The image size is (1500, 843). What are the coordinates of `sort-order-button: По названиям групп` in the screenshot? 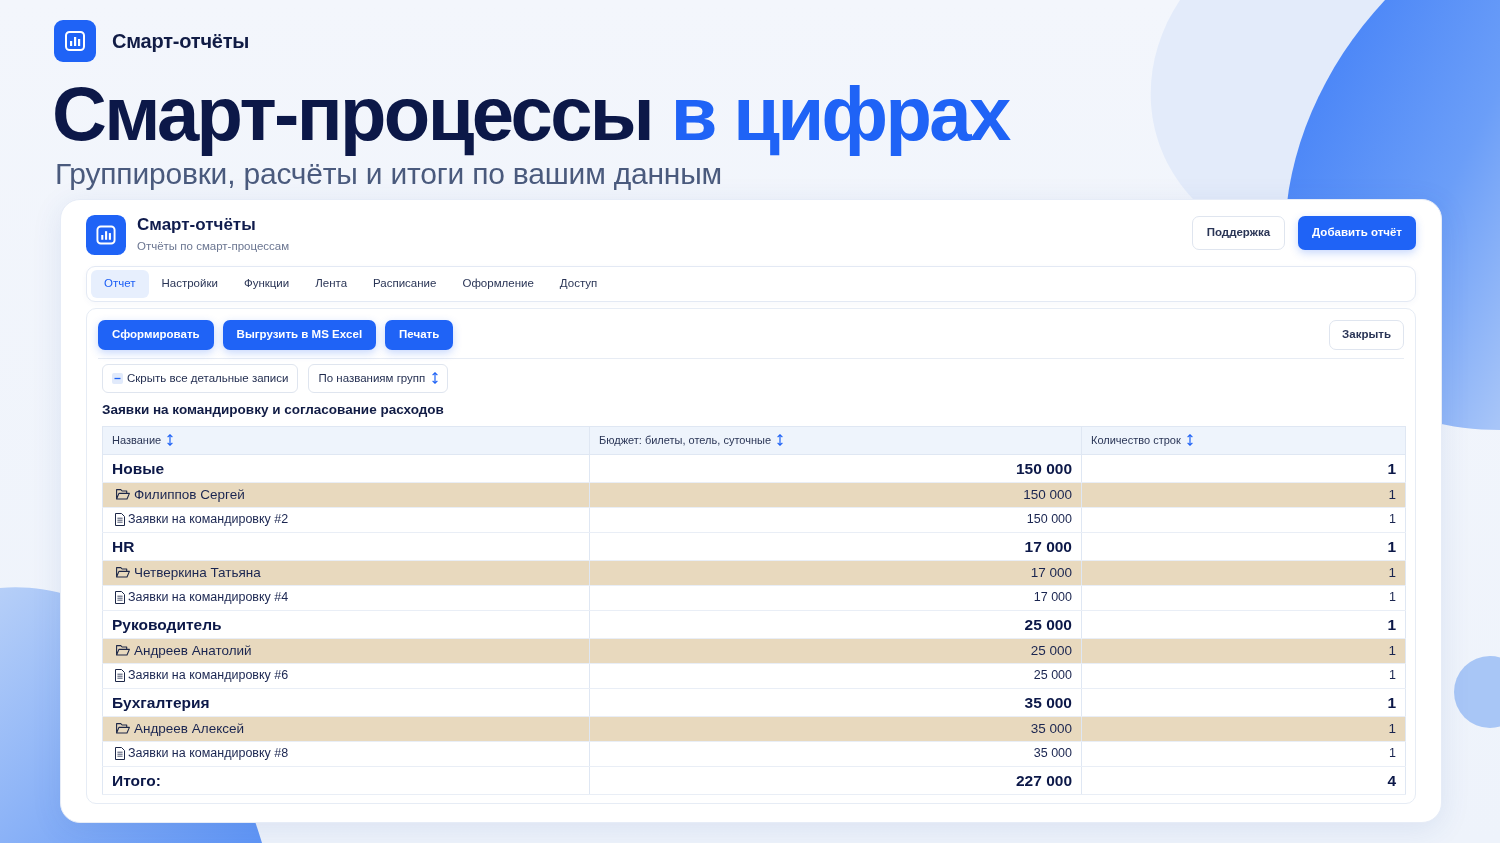 It's located at (378, 378).